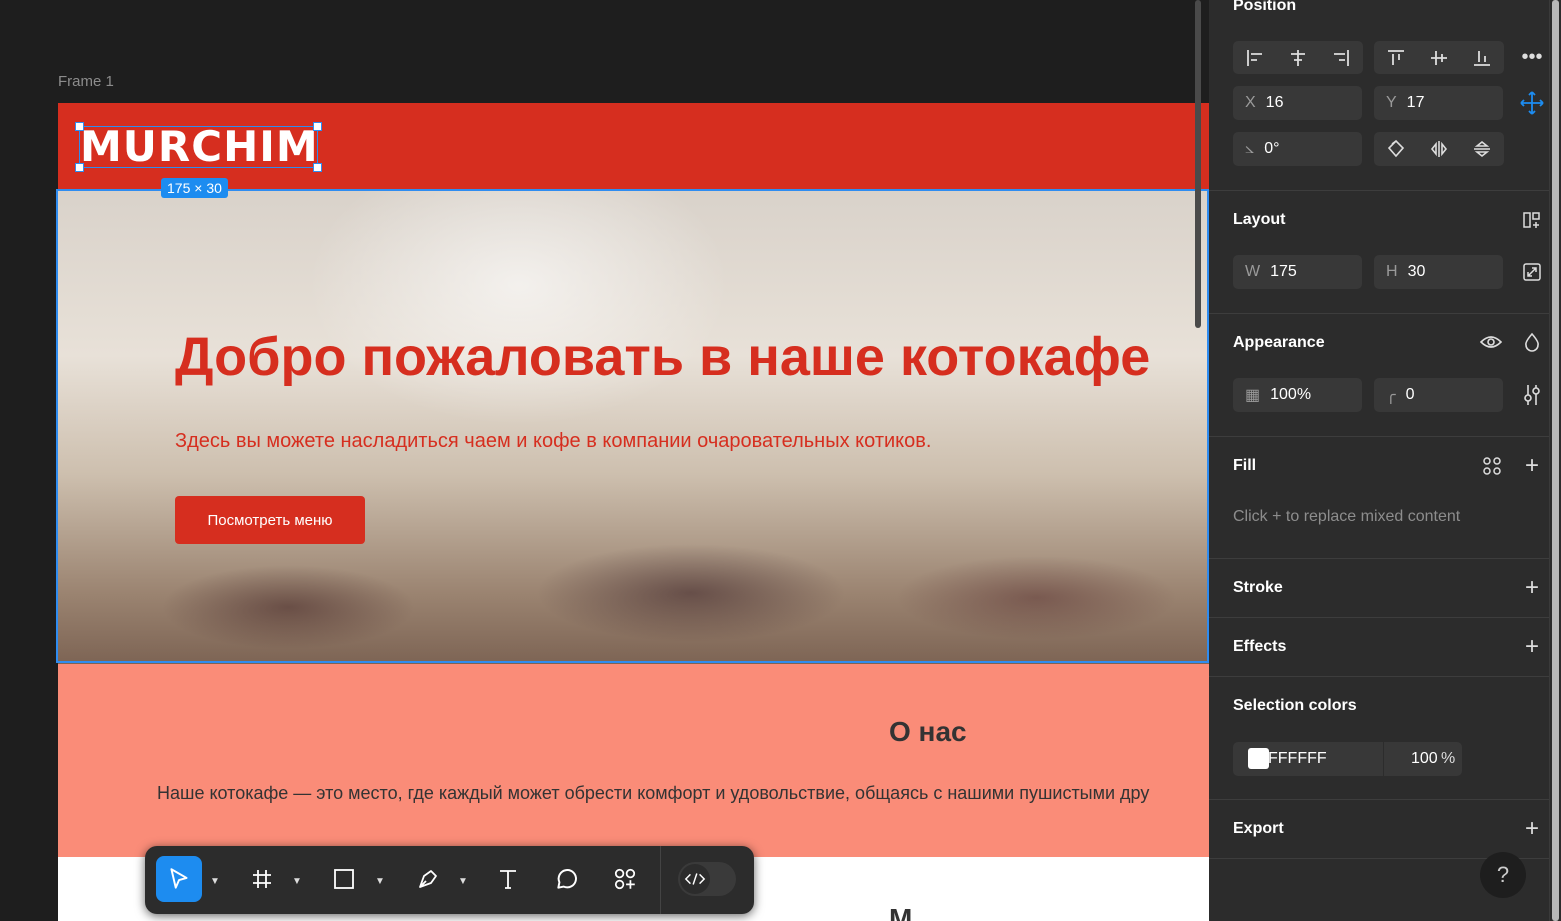 This screenshot has height=921, width=1561. Describe the element at coordinates (198, 147) in the screenshot. I see `selection-box` at that location.